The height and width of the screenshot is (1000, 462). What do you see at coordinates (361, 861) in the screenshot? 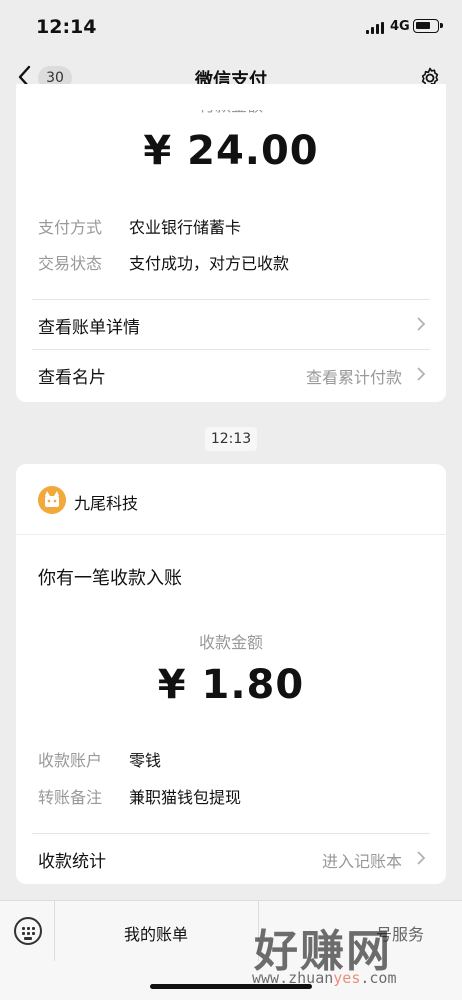
I see `ledger-link: 进入记账本` at bounding box center [361, 861].